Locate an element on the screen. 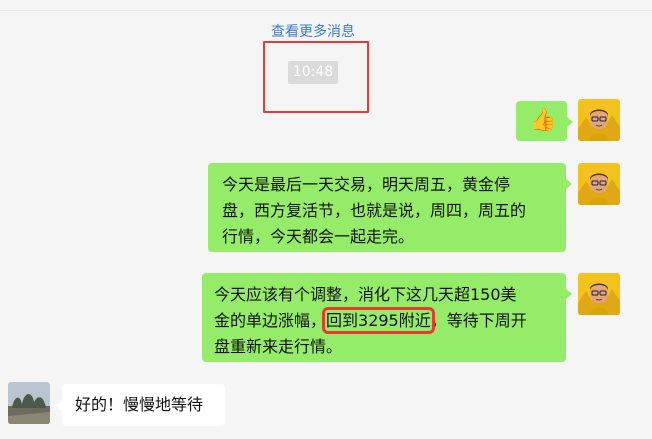  message-line: 金的单边涨幅，回到3295附近，等待下周开 is located at coordinates (383, 320).